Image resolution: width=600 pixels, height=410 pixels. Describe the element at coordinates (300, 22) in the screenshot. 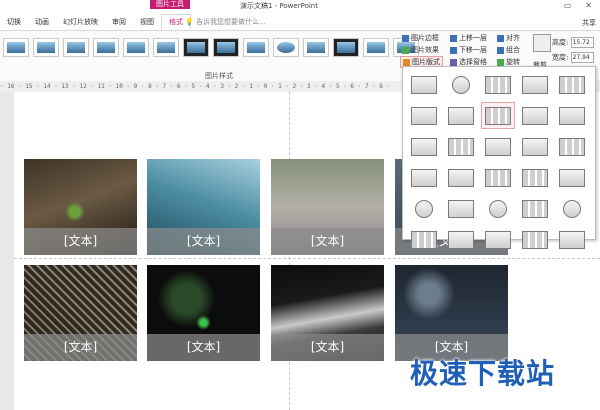

I see `ribbon-tabs: 切换 动画 幻灯片放映 审阅 视图 格式` at that location.